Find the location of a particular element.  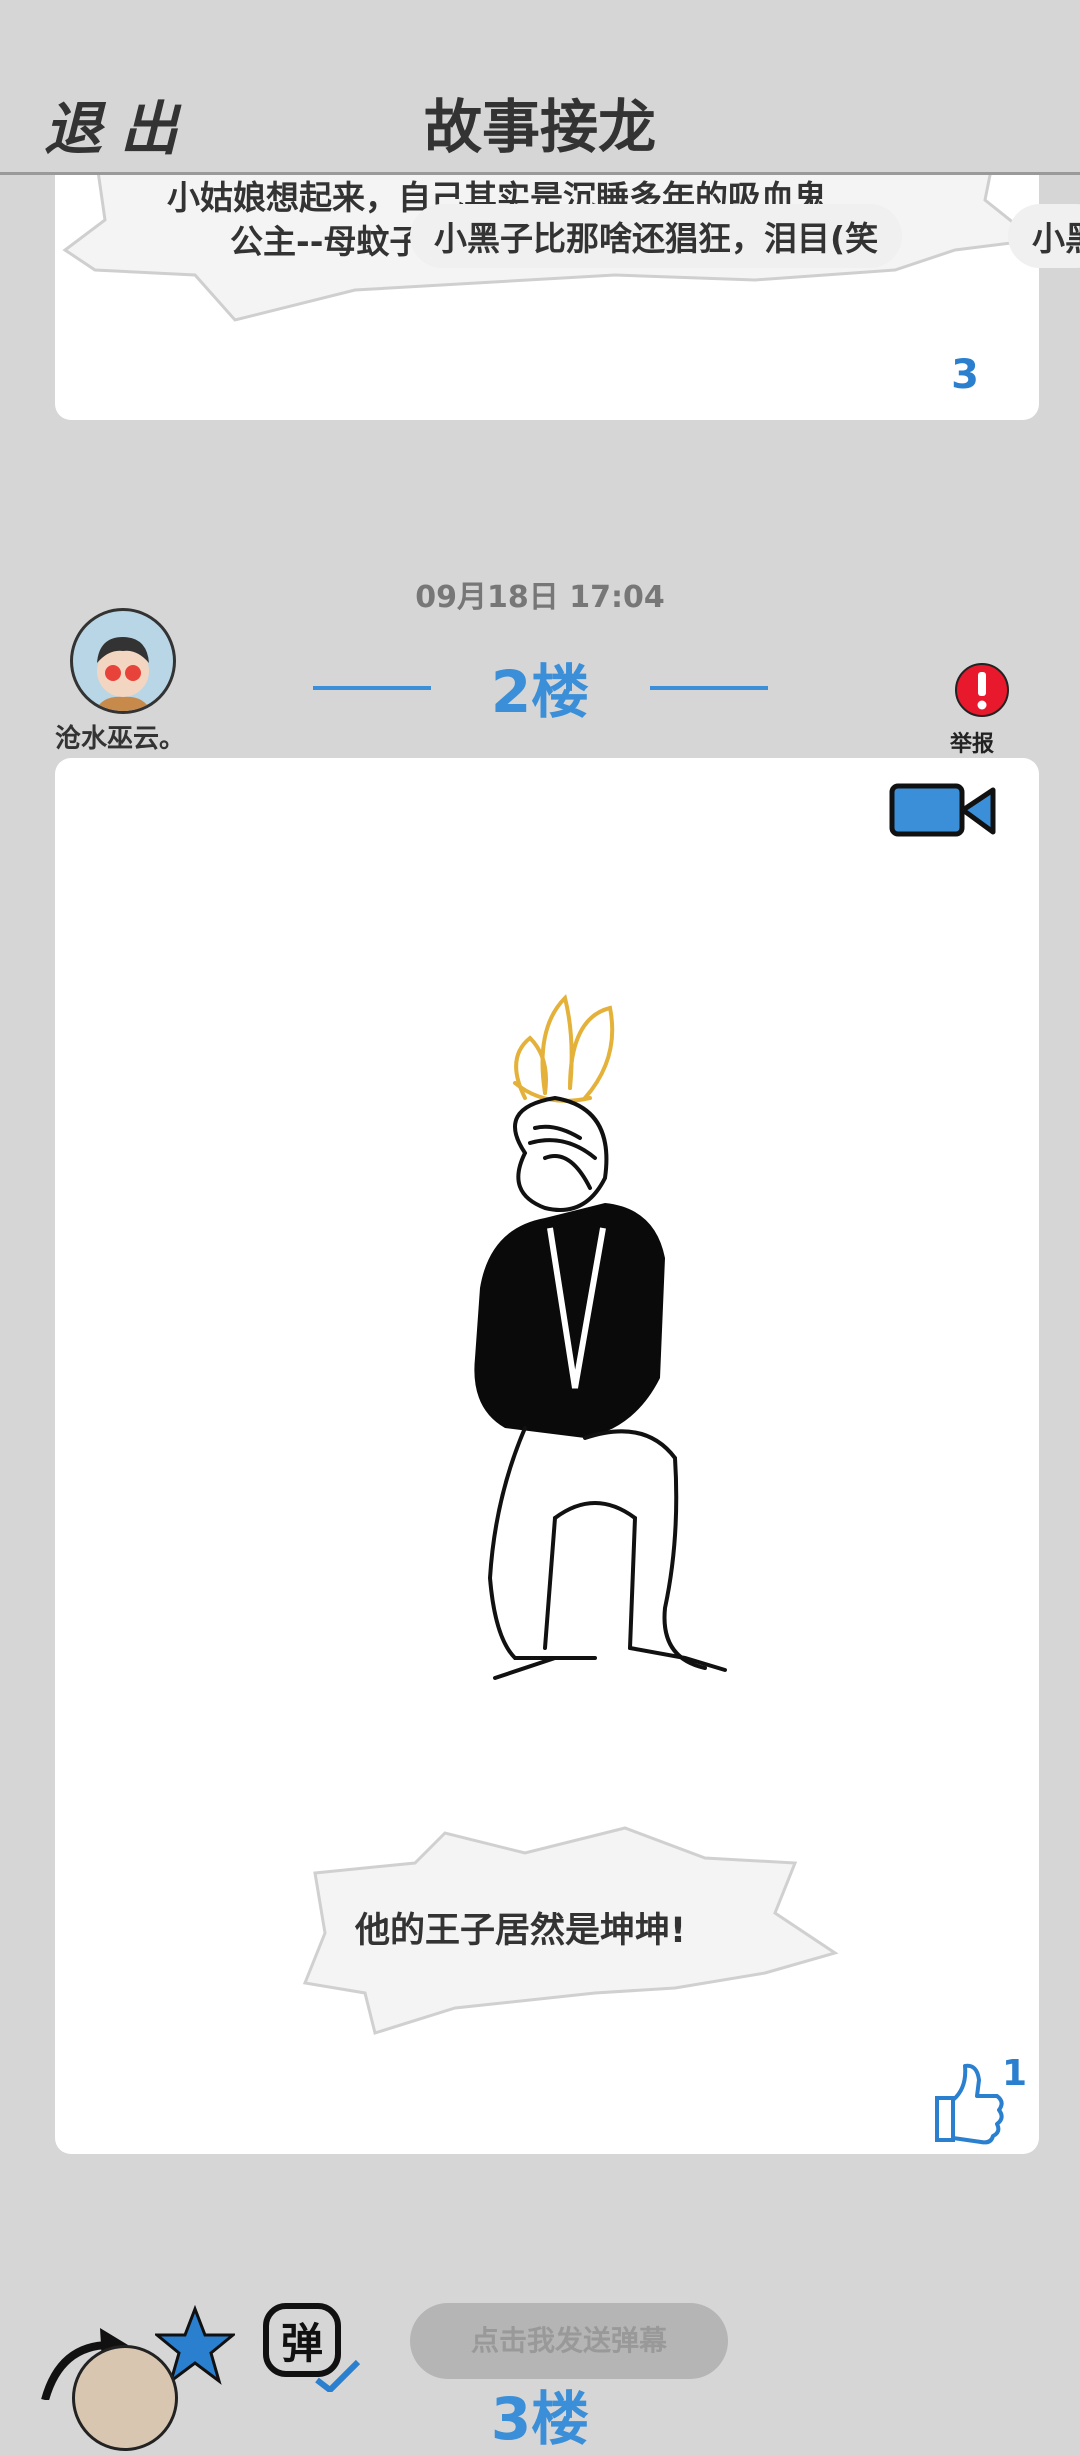

danmaku-item: 小黑子比那啥还猖狂，泪目(笑 is located at coordinates (656, 236).